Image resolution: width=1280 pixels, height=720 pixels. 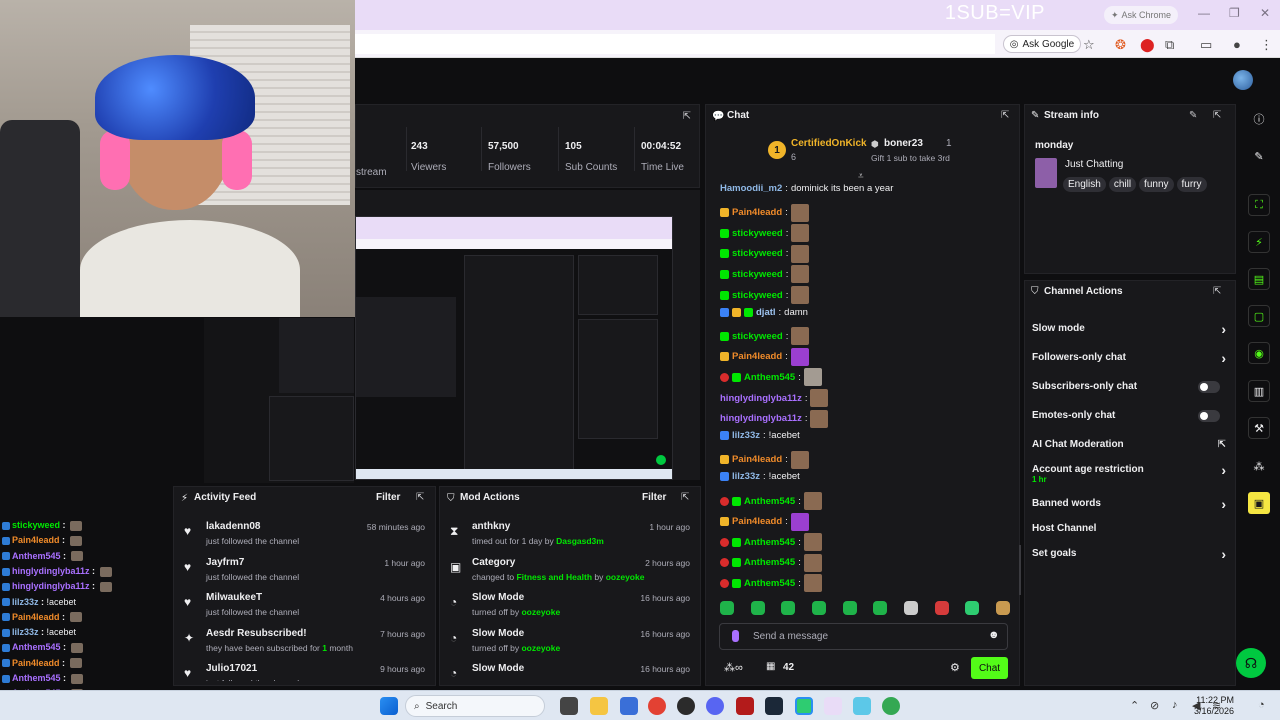 What do you see at coordinates (1122, 184) in the screenshot?
I see `stream-tag: chill` at bounding box center [1122, 184].